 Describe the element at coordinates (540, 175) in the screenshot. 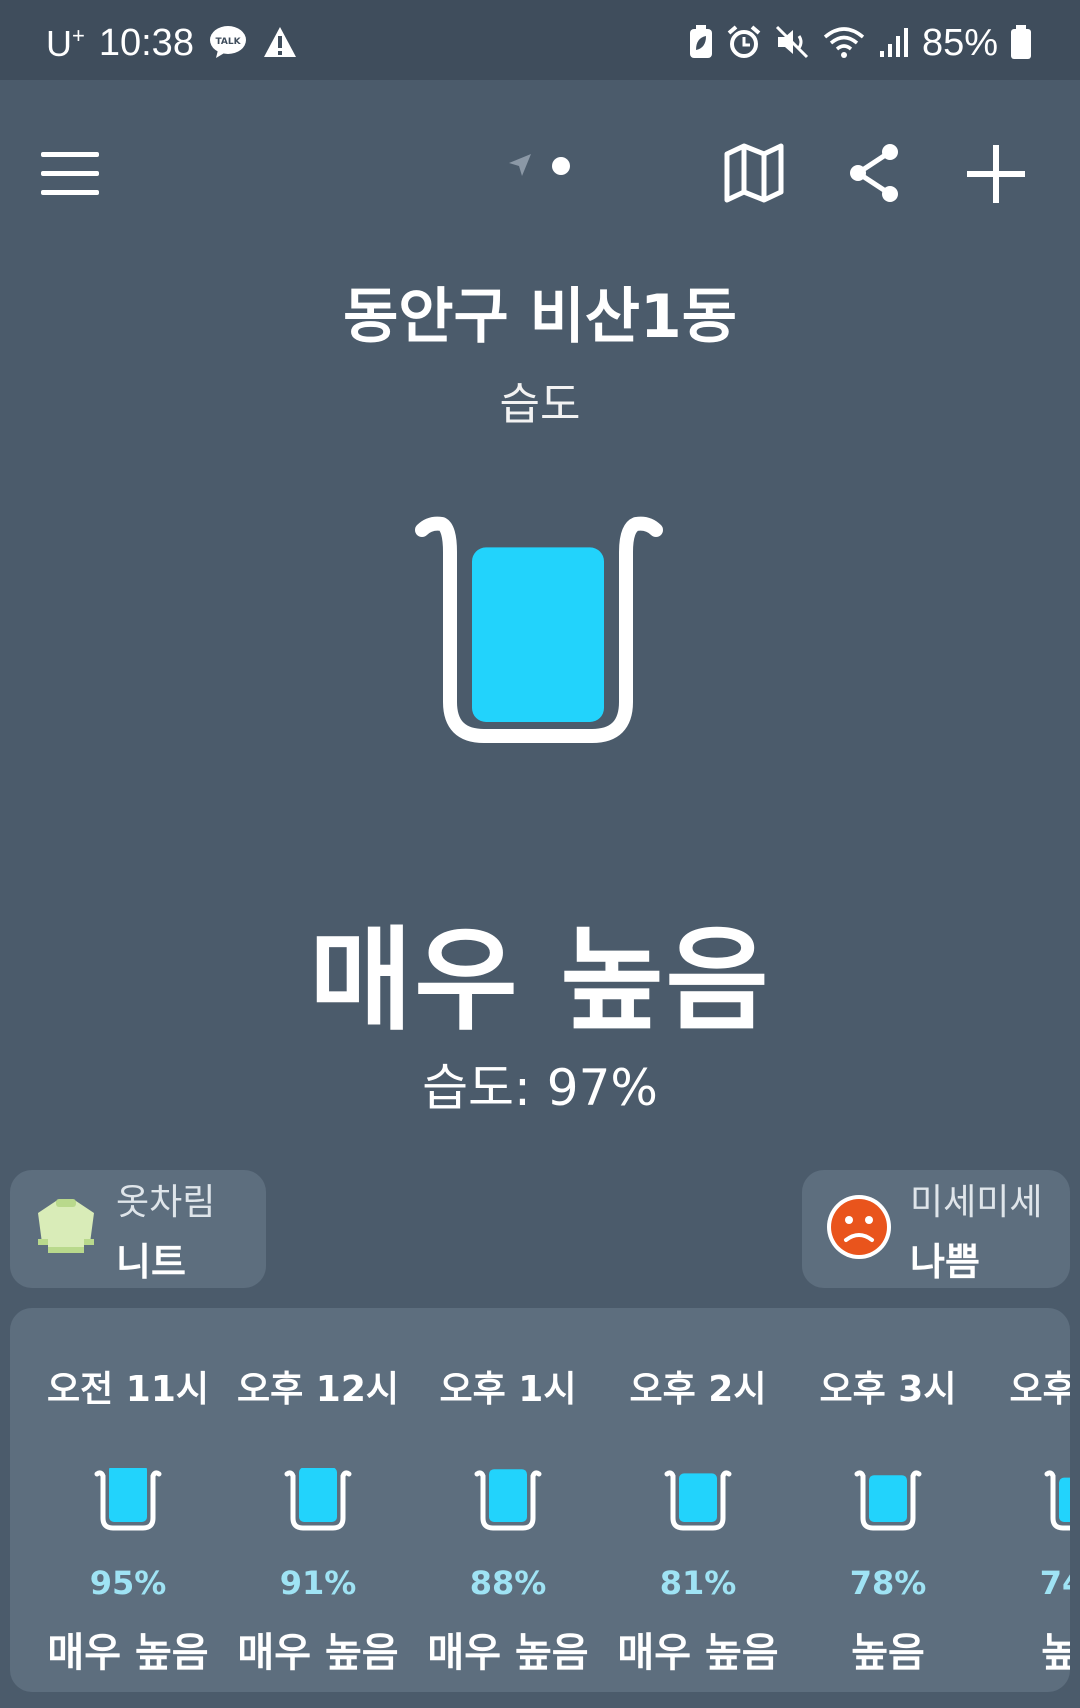

I see `toolbar` at that location.